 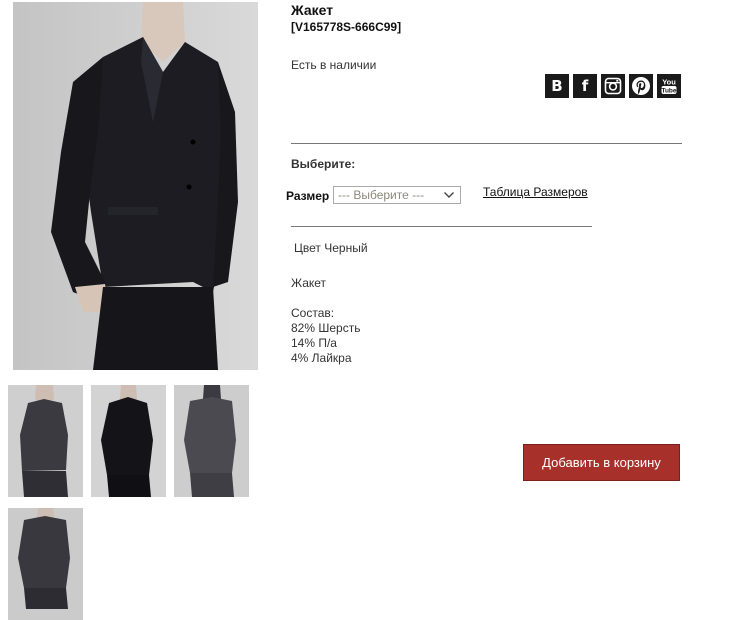 What do you see at coordinates (323, 164) in the screenshot?
I see `options-heading: Выберите:` at bounding box center [323, 164].